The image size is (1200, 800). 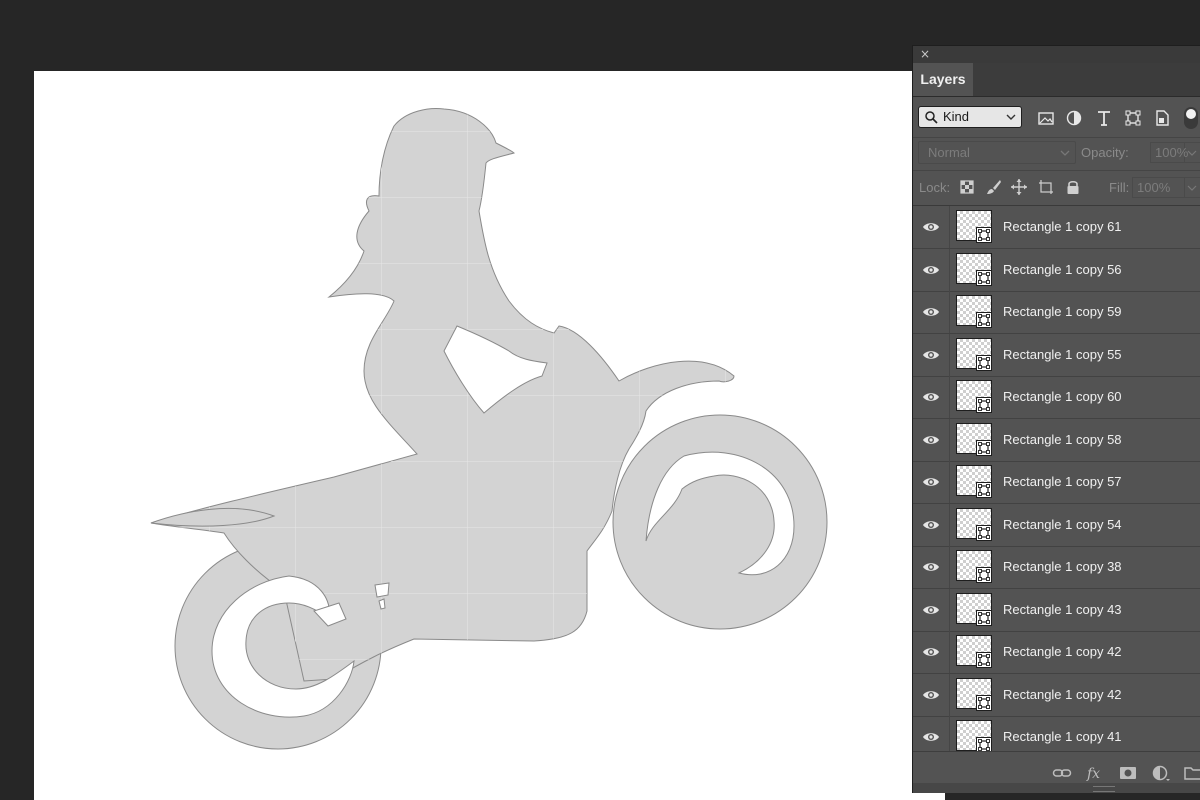 I want to click on layer-row: Rectangle 1 copy 60, so click(x=1056, y=397).